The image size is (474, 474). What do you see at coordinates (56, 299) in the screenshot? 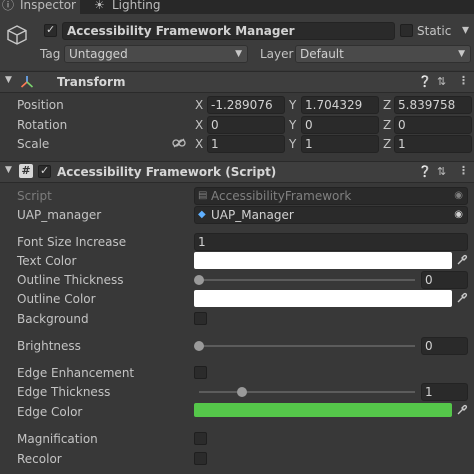
I see `outline-color-label: Outline Color` at bounding box center [56, 299].